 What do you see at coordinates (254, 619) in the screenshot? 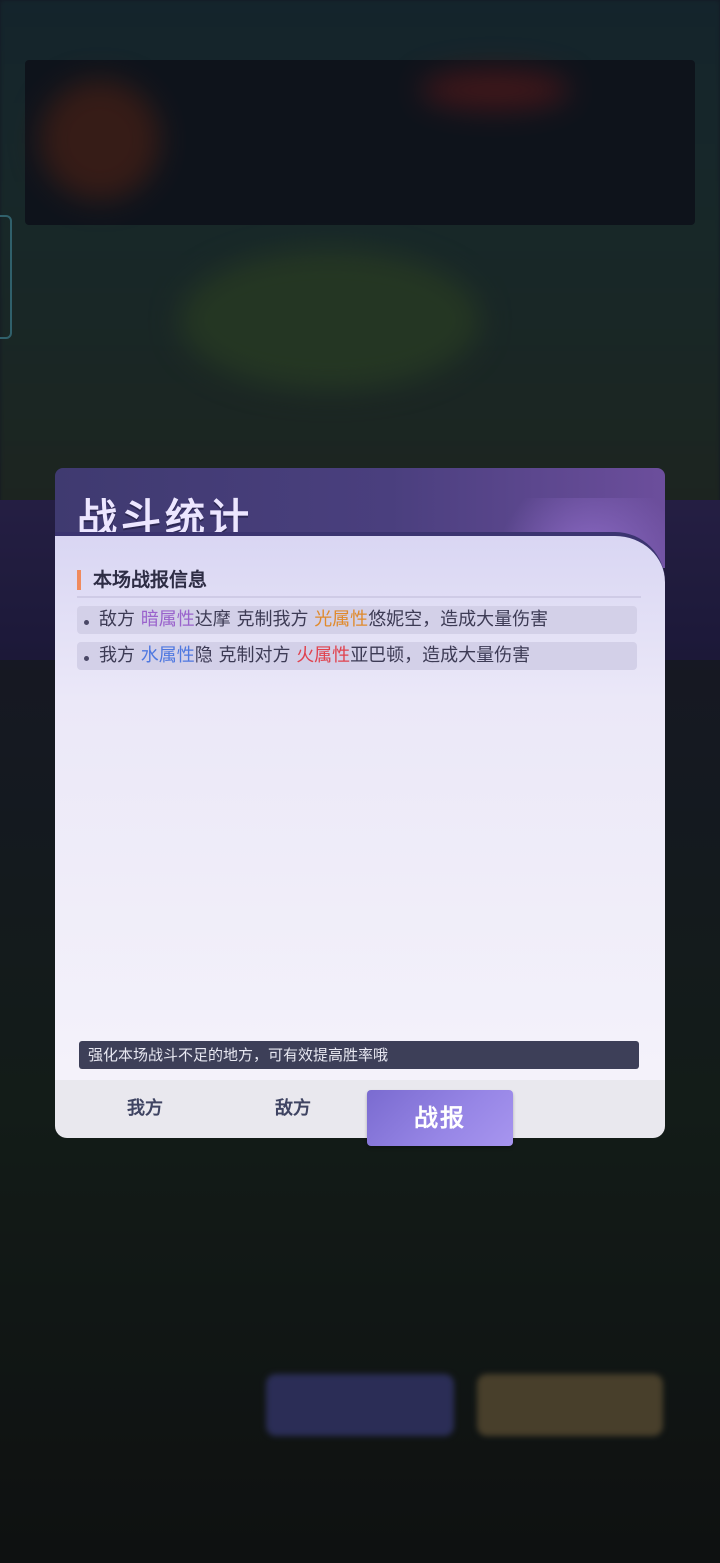
I see `report-text: 达摩 克制我方` at bounding box center [254, 619].